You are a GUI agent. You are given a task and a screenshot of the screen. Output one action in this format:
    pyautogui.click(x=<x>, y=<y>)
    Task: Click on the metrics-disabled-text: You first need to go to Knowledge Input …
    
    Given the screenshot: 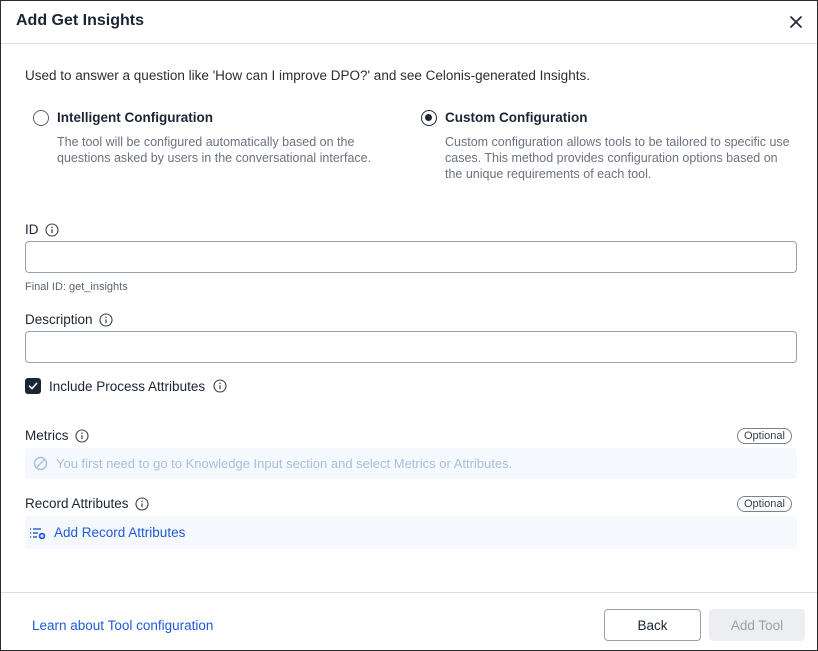 What is the action you would take?
    pyautogui.click(x=284, y=463)
    